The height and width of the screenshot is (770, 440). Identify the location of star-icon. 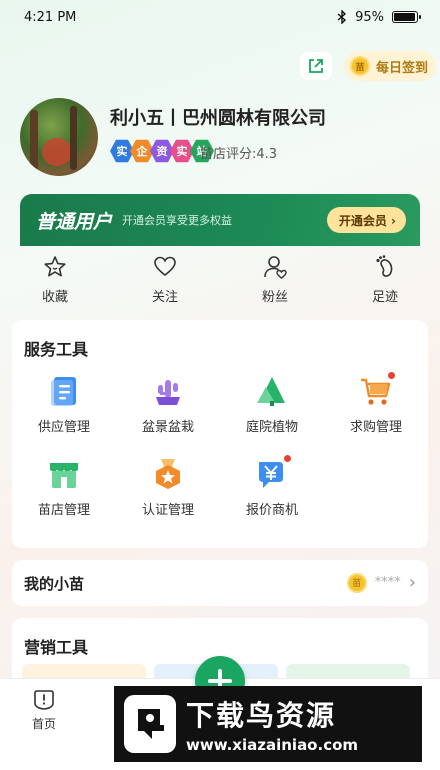
(55, 266).